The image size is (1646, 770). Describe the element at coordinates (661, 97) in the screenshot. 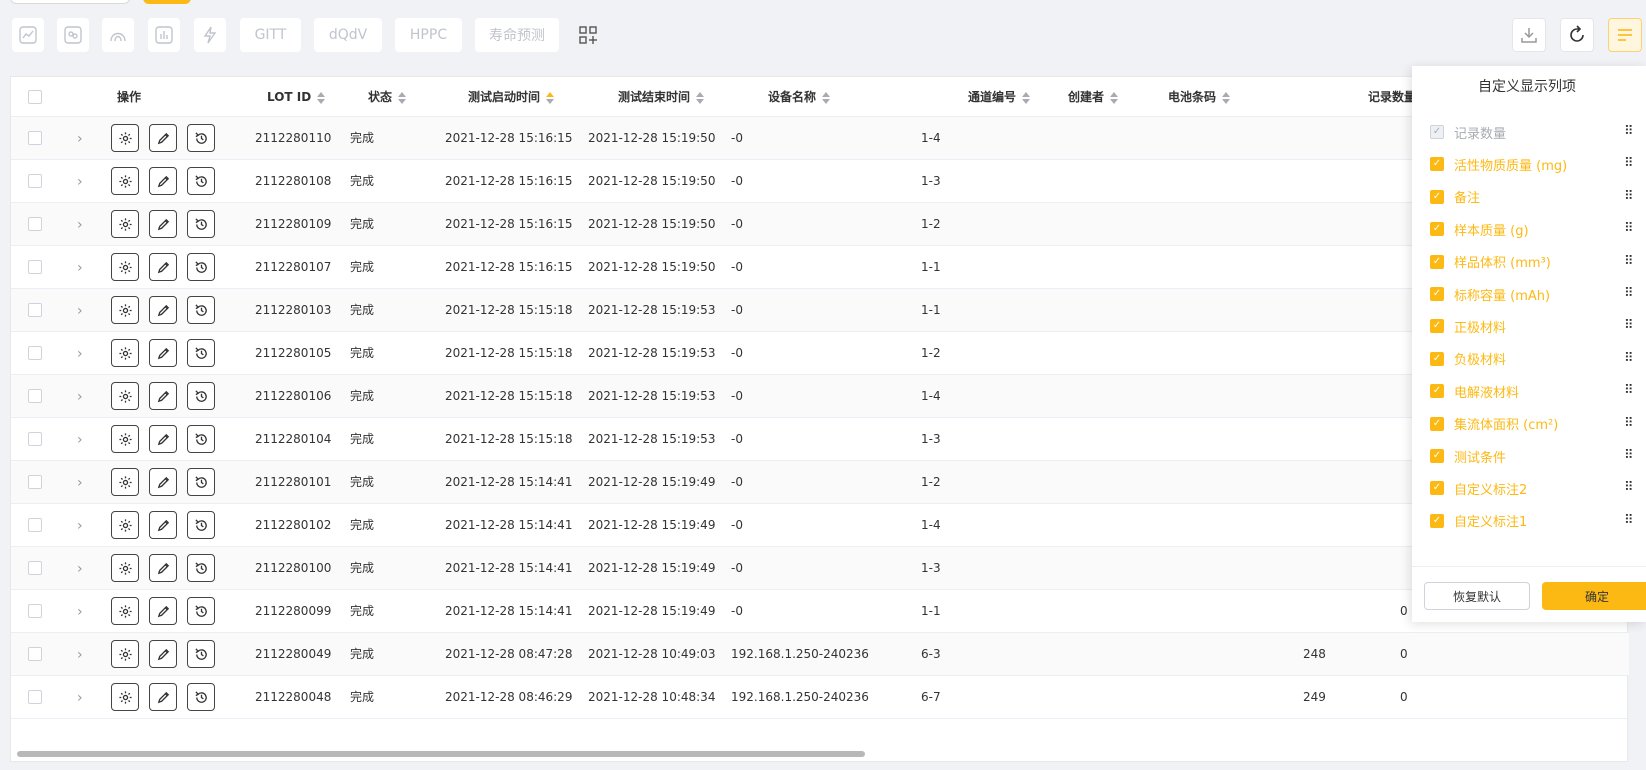

I see `header-end-time: 测试结束时间` at that location.